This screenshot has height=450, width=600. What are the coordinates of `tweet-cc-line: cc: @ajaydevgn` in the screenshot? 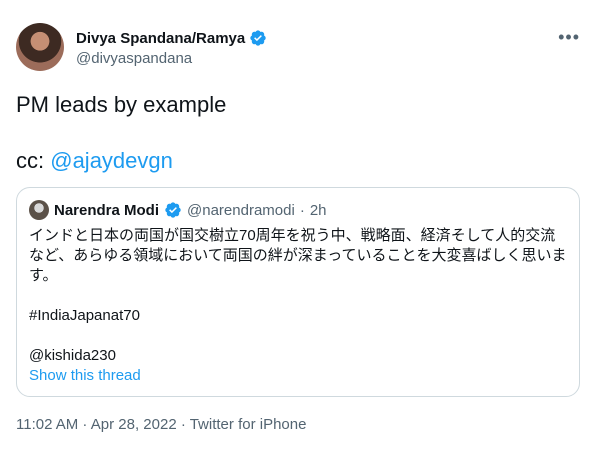 It's located at (121, 161).